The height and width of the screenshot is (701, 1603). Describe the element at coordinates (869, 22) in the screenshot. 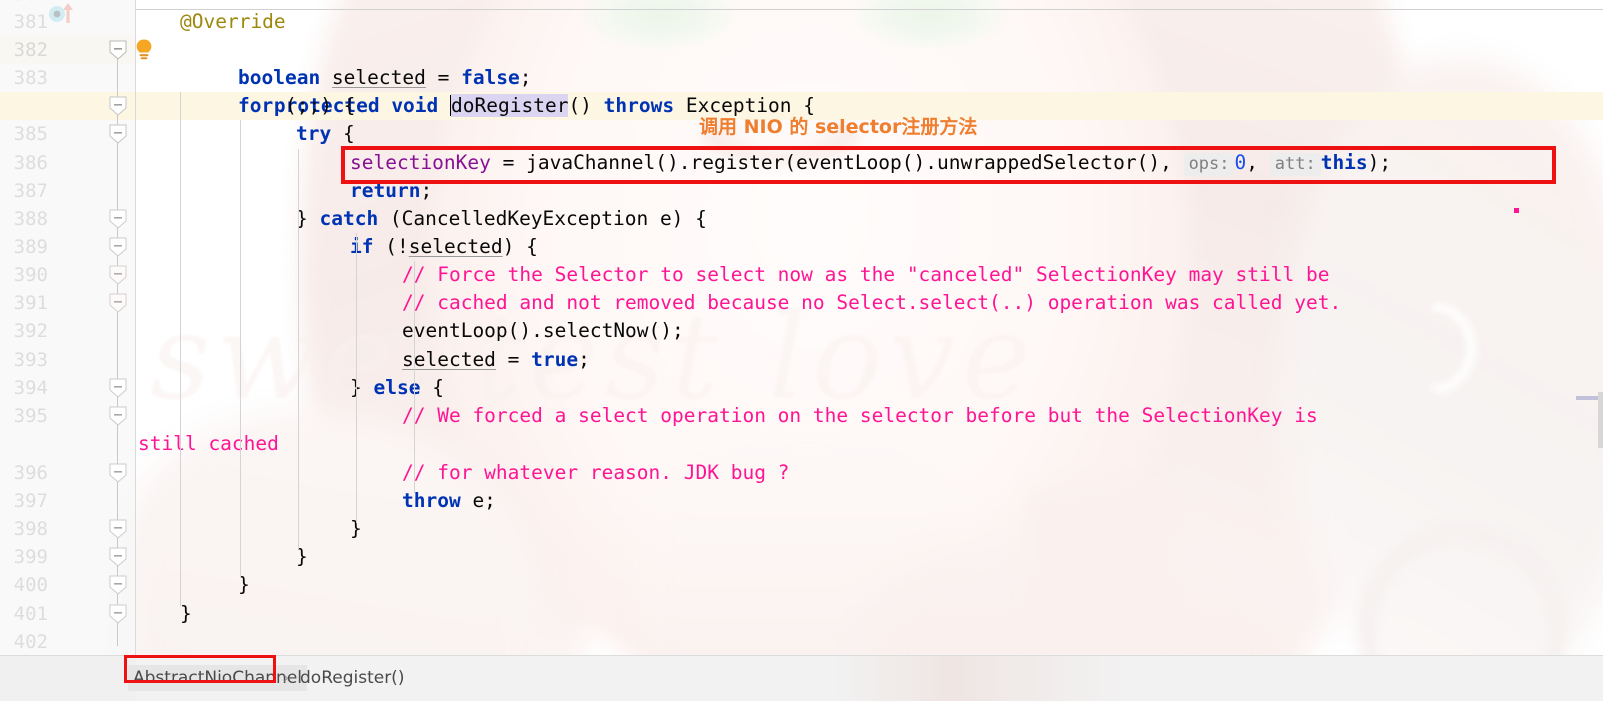

I see `code-line-381: @Override` at that location.